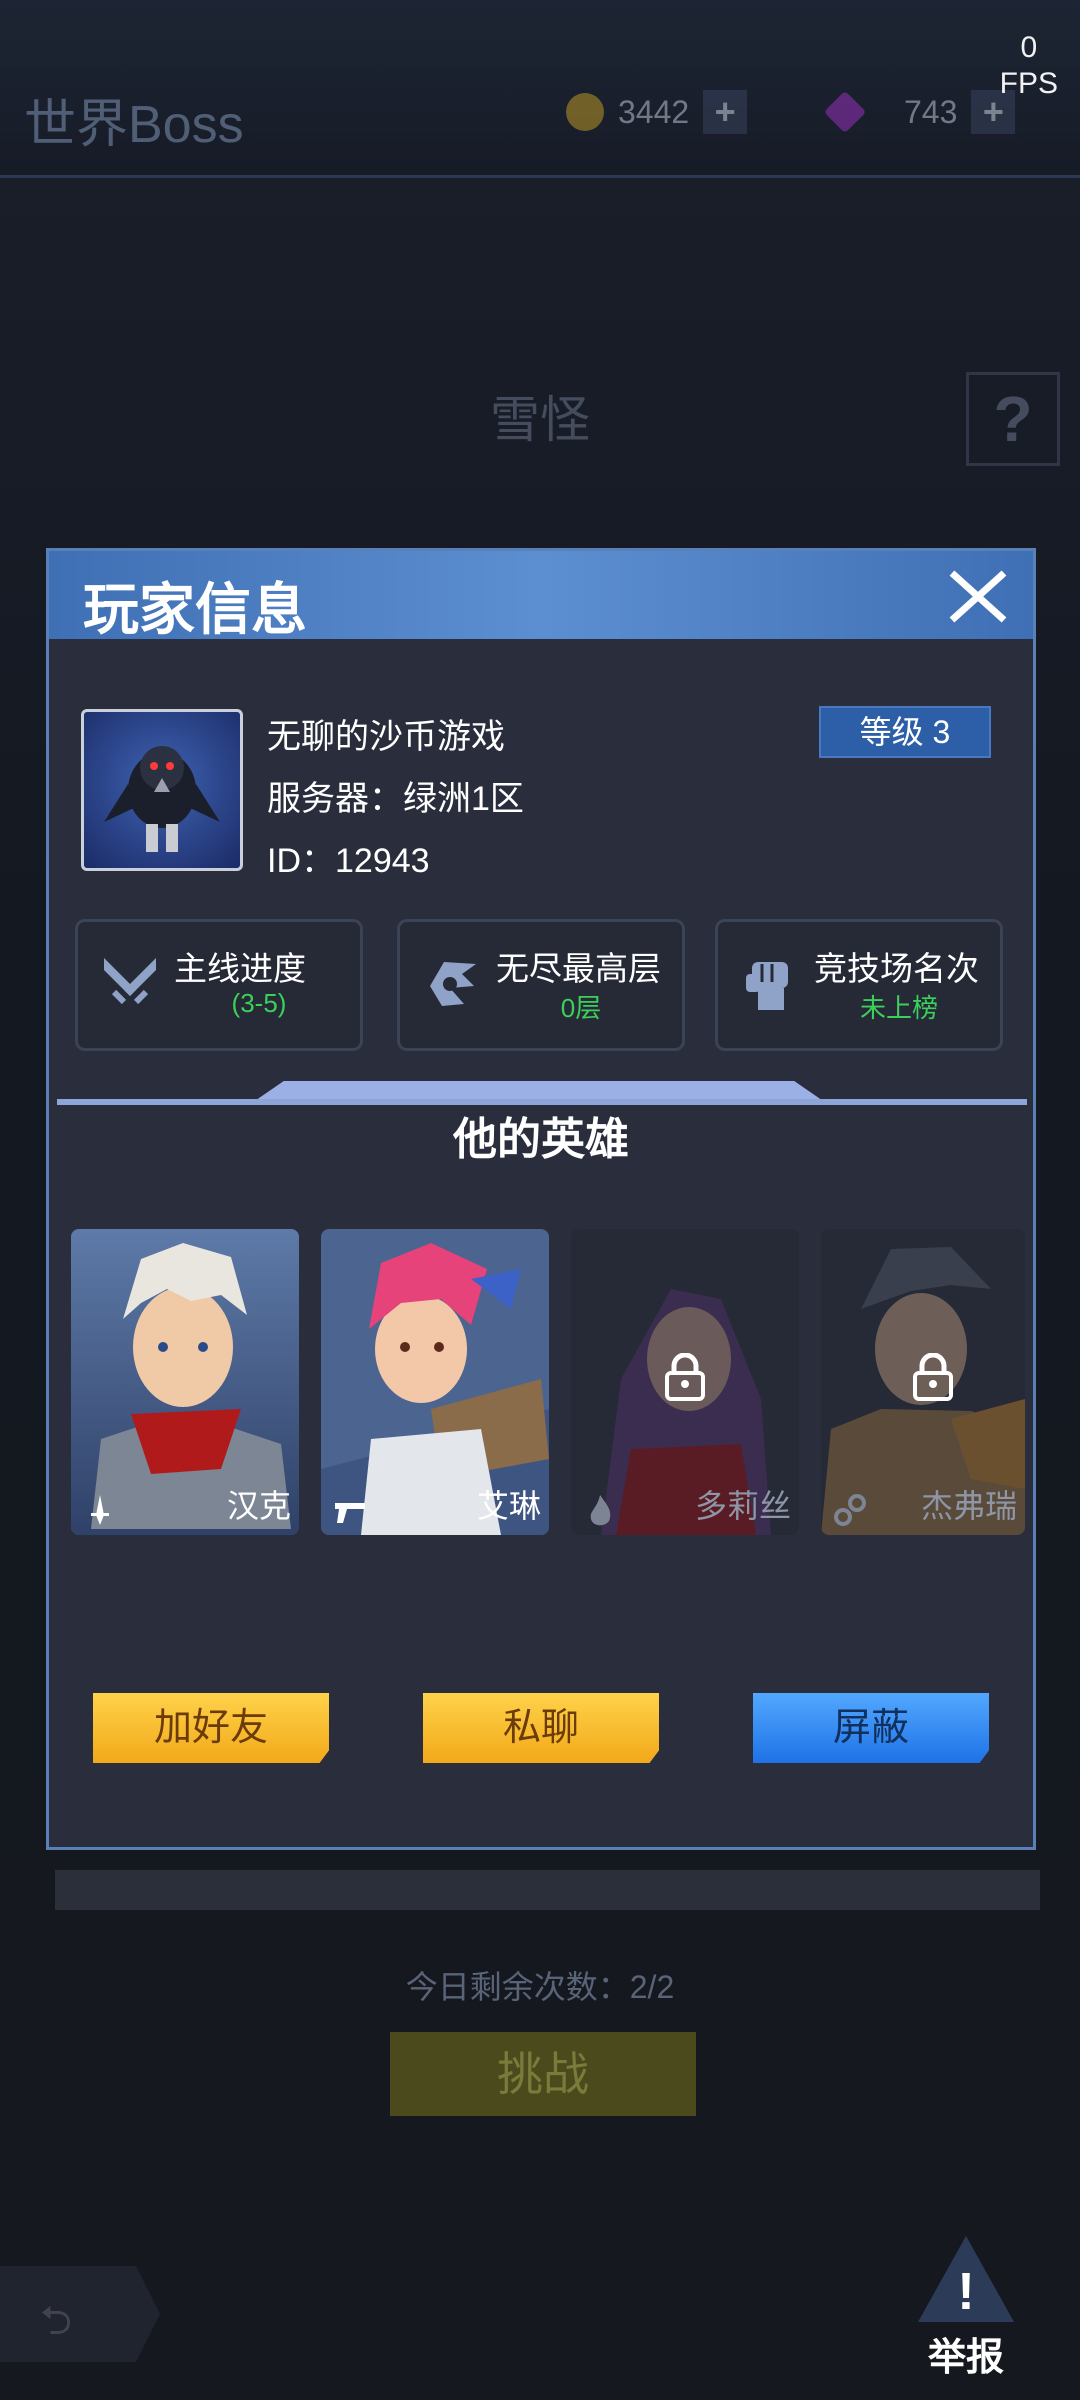 This screenshot has height=2400, width=1080. Describe the element at coordinates (581, 1008) in the screenshot. I see `stat-value: 0层` at that location.